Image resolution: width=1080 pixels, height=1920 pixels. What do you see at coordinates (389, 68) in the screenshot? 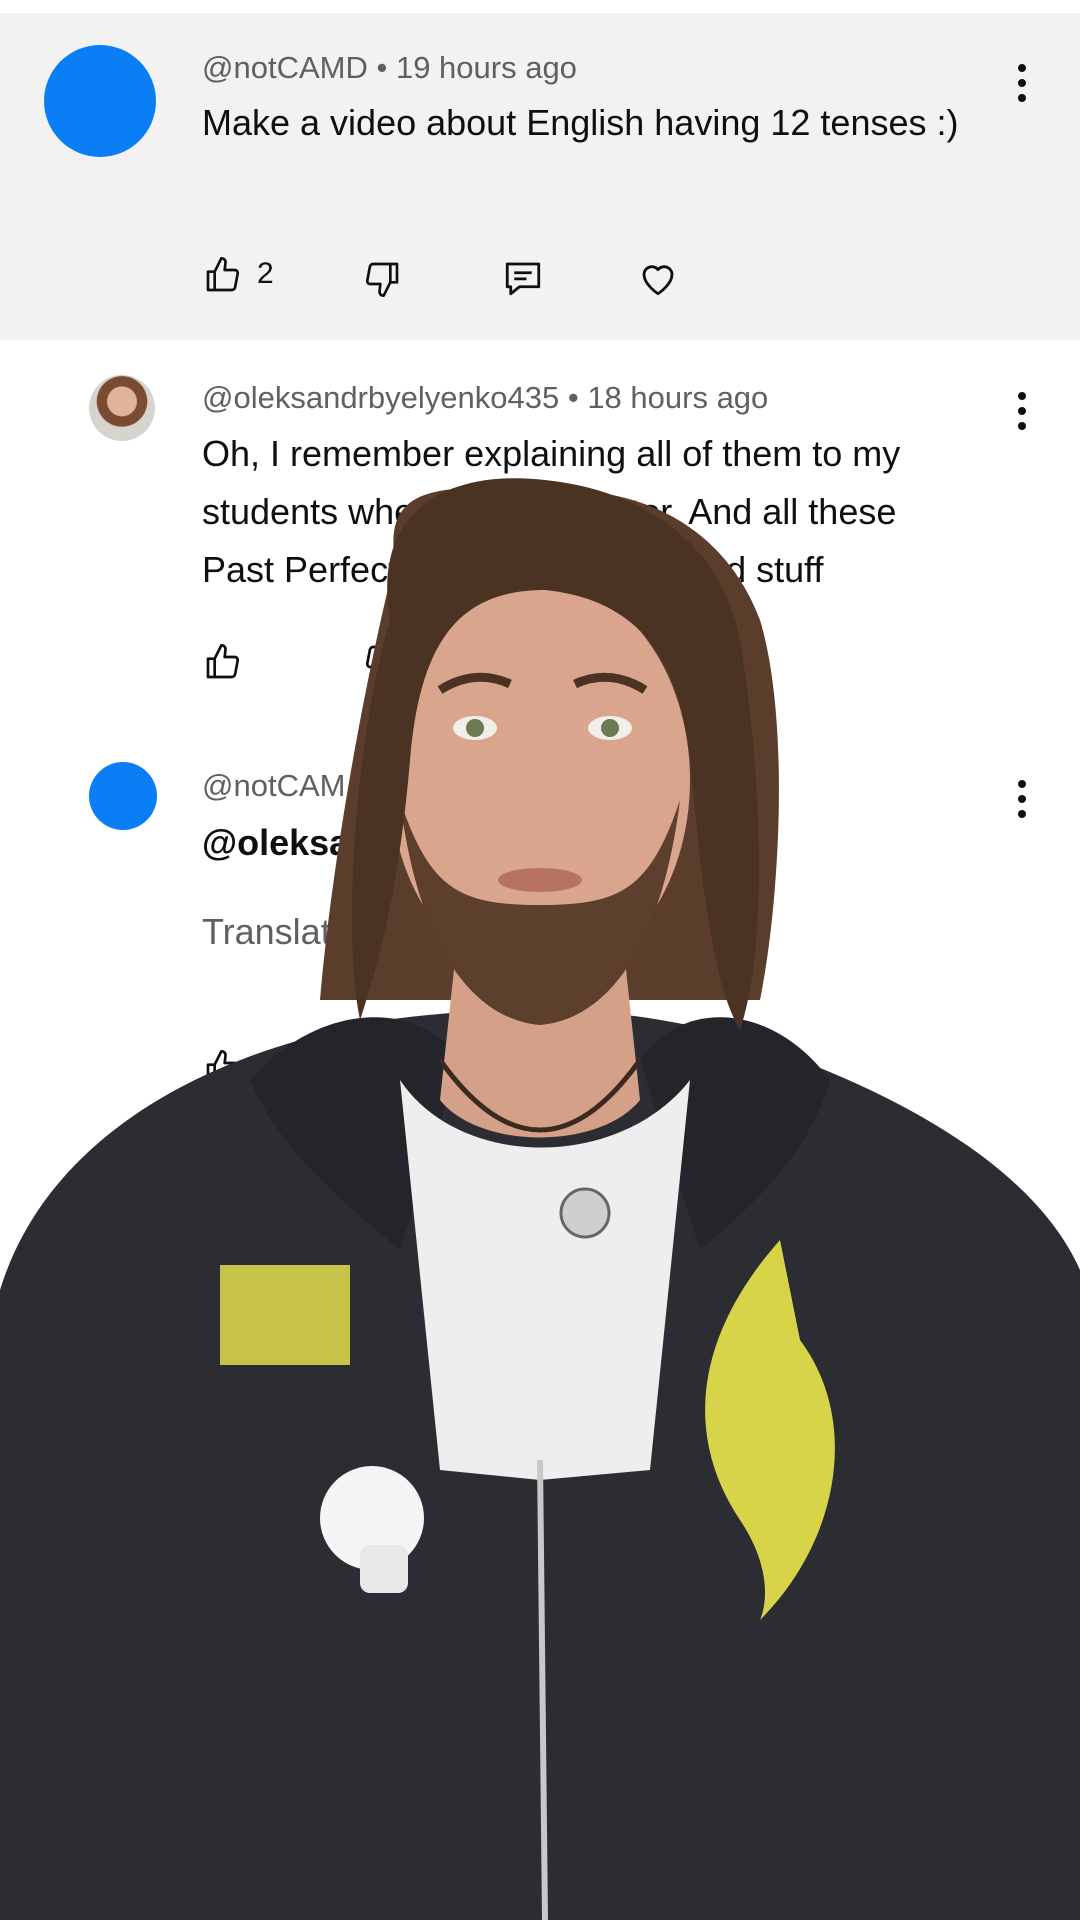
I see `comment-meta: @notCAMD • 19 hours ago` at bounding box center [389, 68].